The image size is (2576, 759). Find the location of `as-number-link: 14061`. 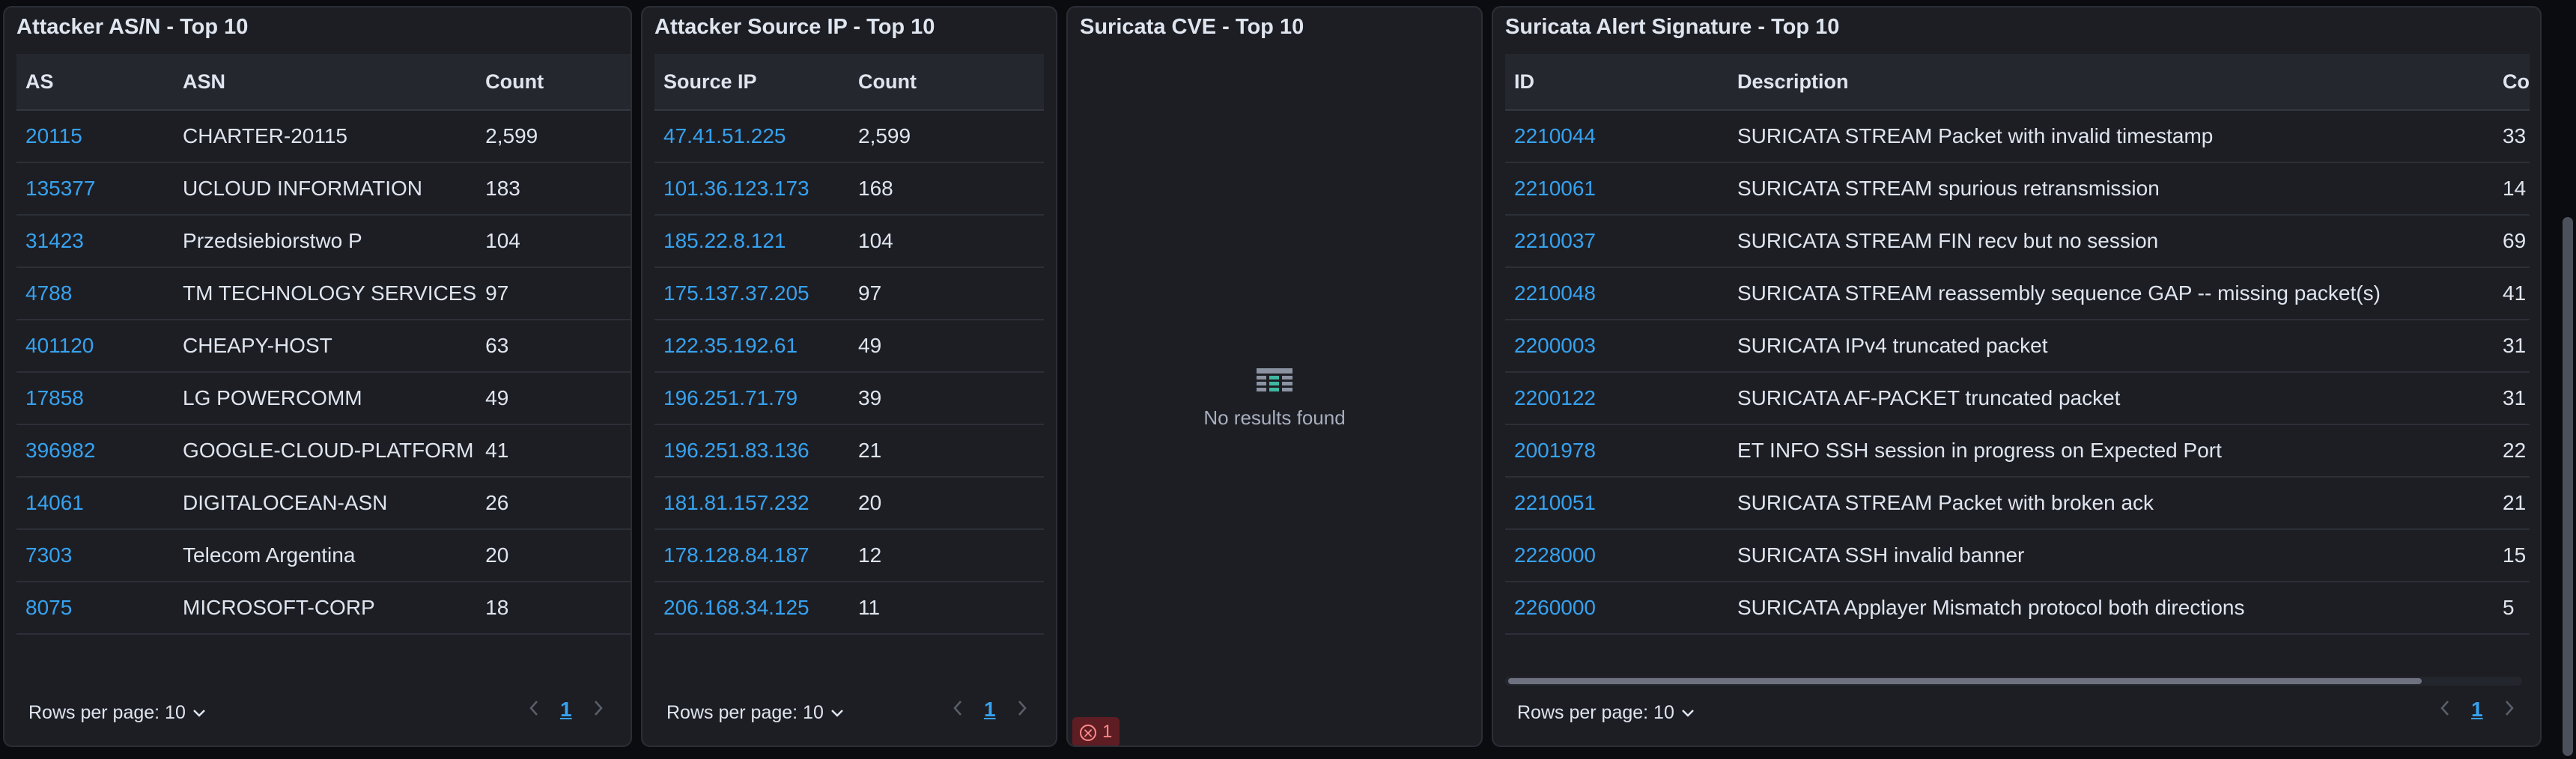

as-number-link: 14061 is located at coordinates (95, 503).